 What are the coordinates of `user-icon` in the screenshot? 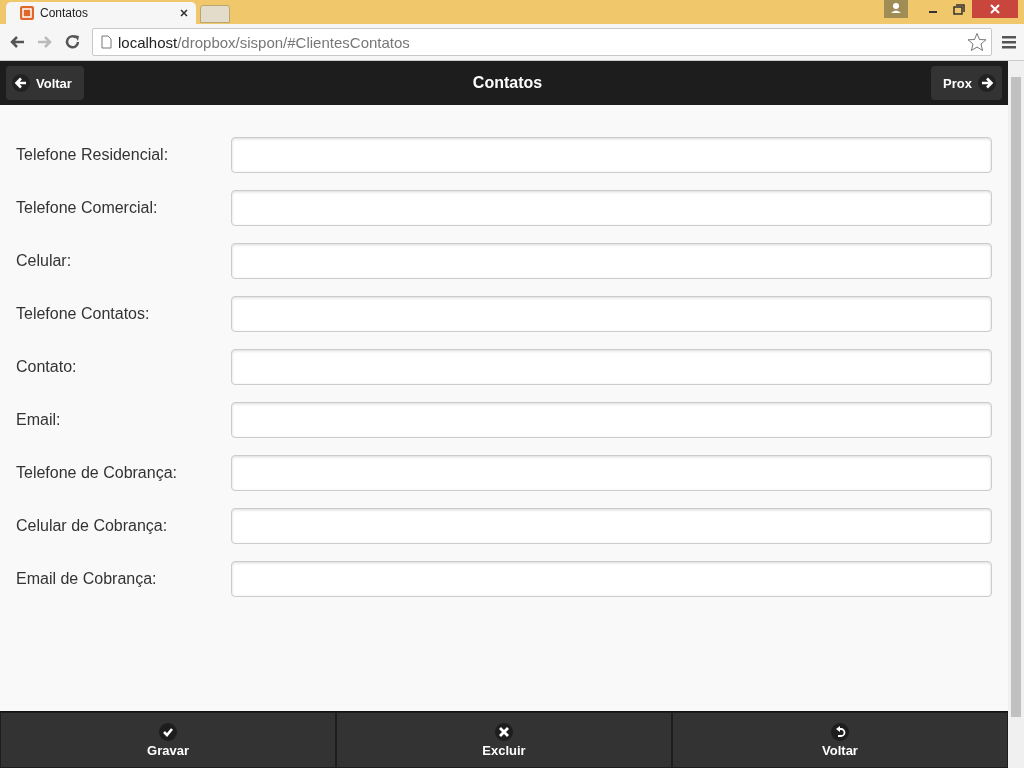 It's located at (896, 9).